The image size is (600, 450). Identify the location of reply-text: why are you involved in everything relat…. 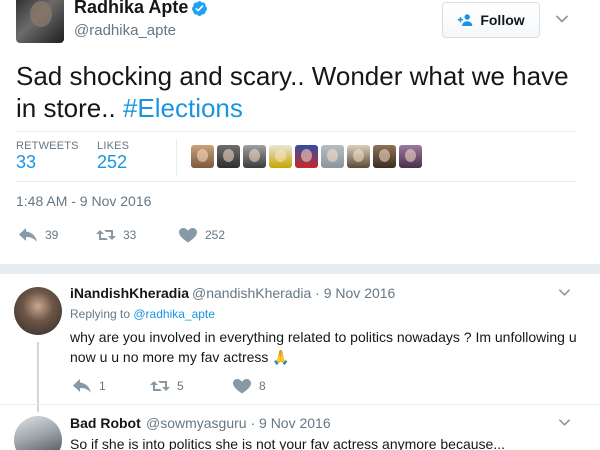
(323, 347).